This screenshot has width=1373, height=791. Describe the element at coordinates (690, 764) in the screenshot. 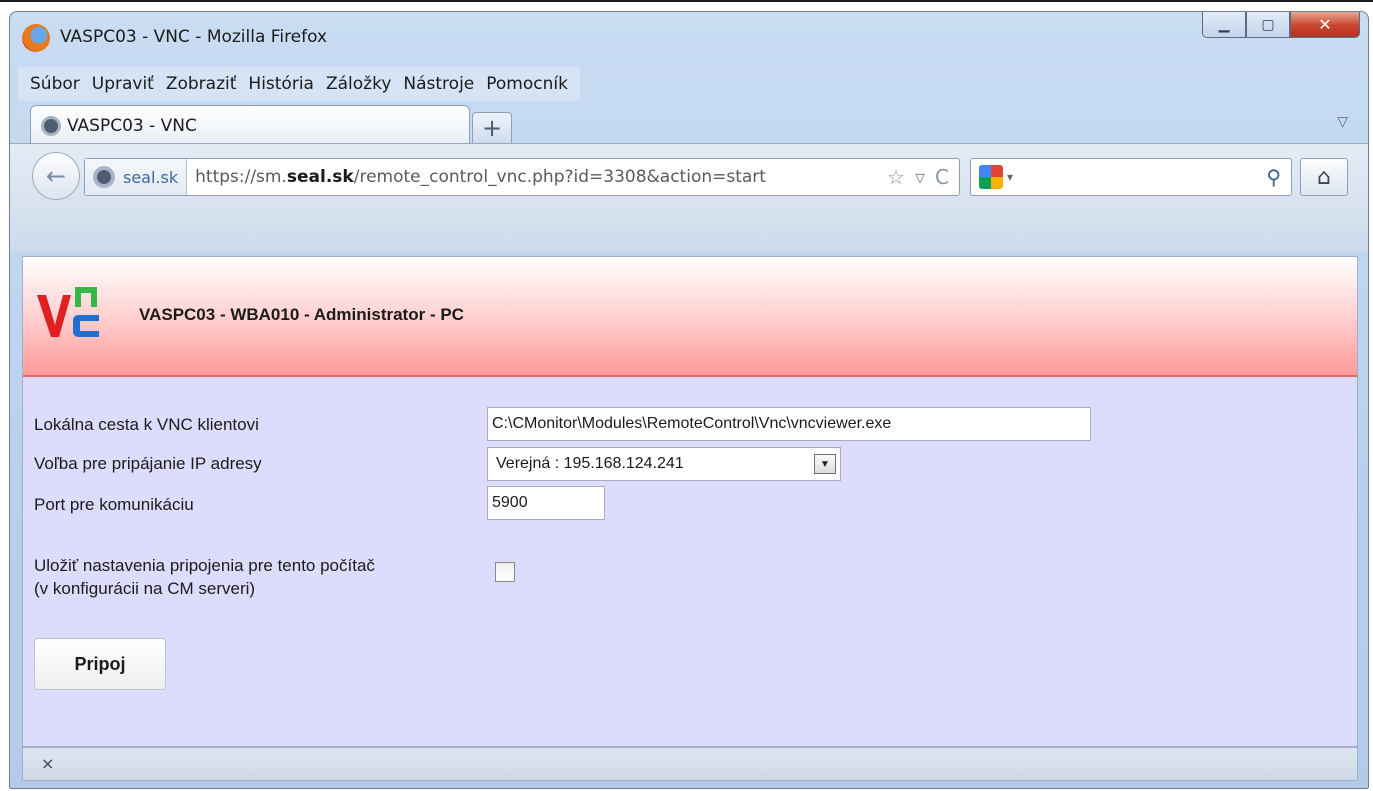

I see `status-bar: ×` at that location.